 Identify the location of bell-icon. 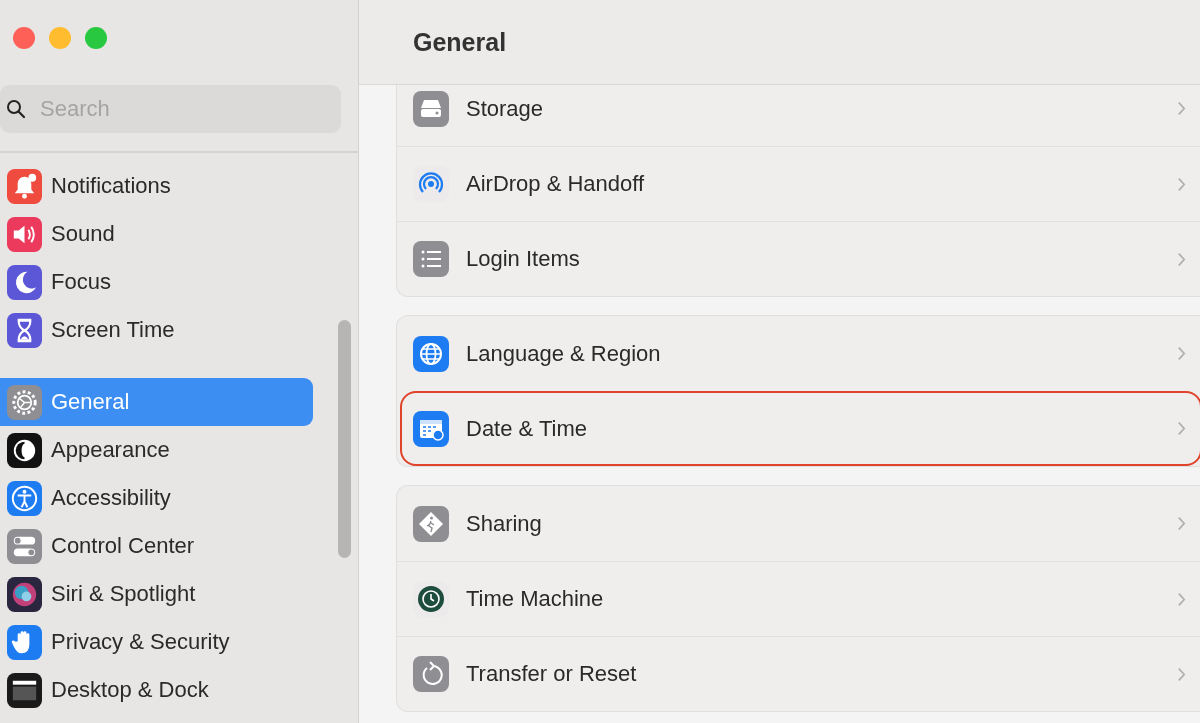
(24, 186).